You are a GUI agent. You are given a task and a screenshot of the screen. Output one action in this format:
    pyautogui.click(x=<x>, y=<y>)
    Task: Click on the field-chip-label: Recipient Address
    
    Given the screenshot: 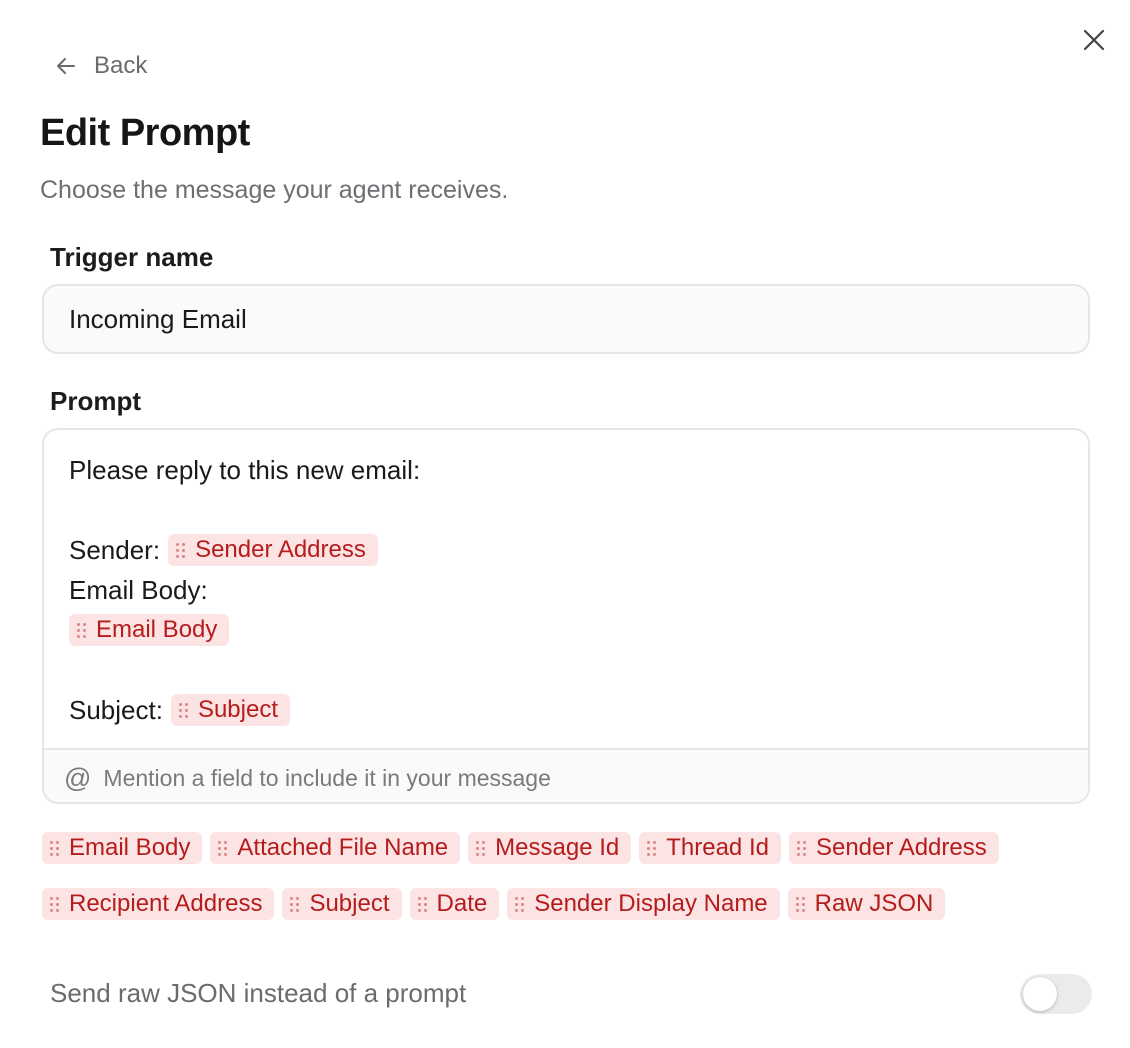 What is the action you would take?
    pyautogui.click(x=166, y=903)
    